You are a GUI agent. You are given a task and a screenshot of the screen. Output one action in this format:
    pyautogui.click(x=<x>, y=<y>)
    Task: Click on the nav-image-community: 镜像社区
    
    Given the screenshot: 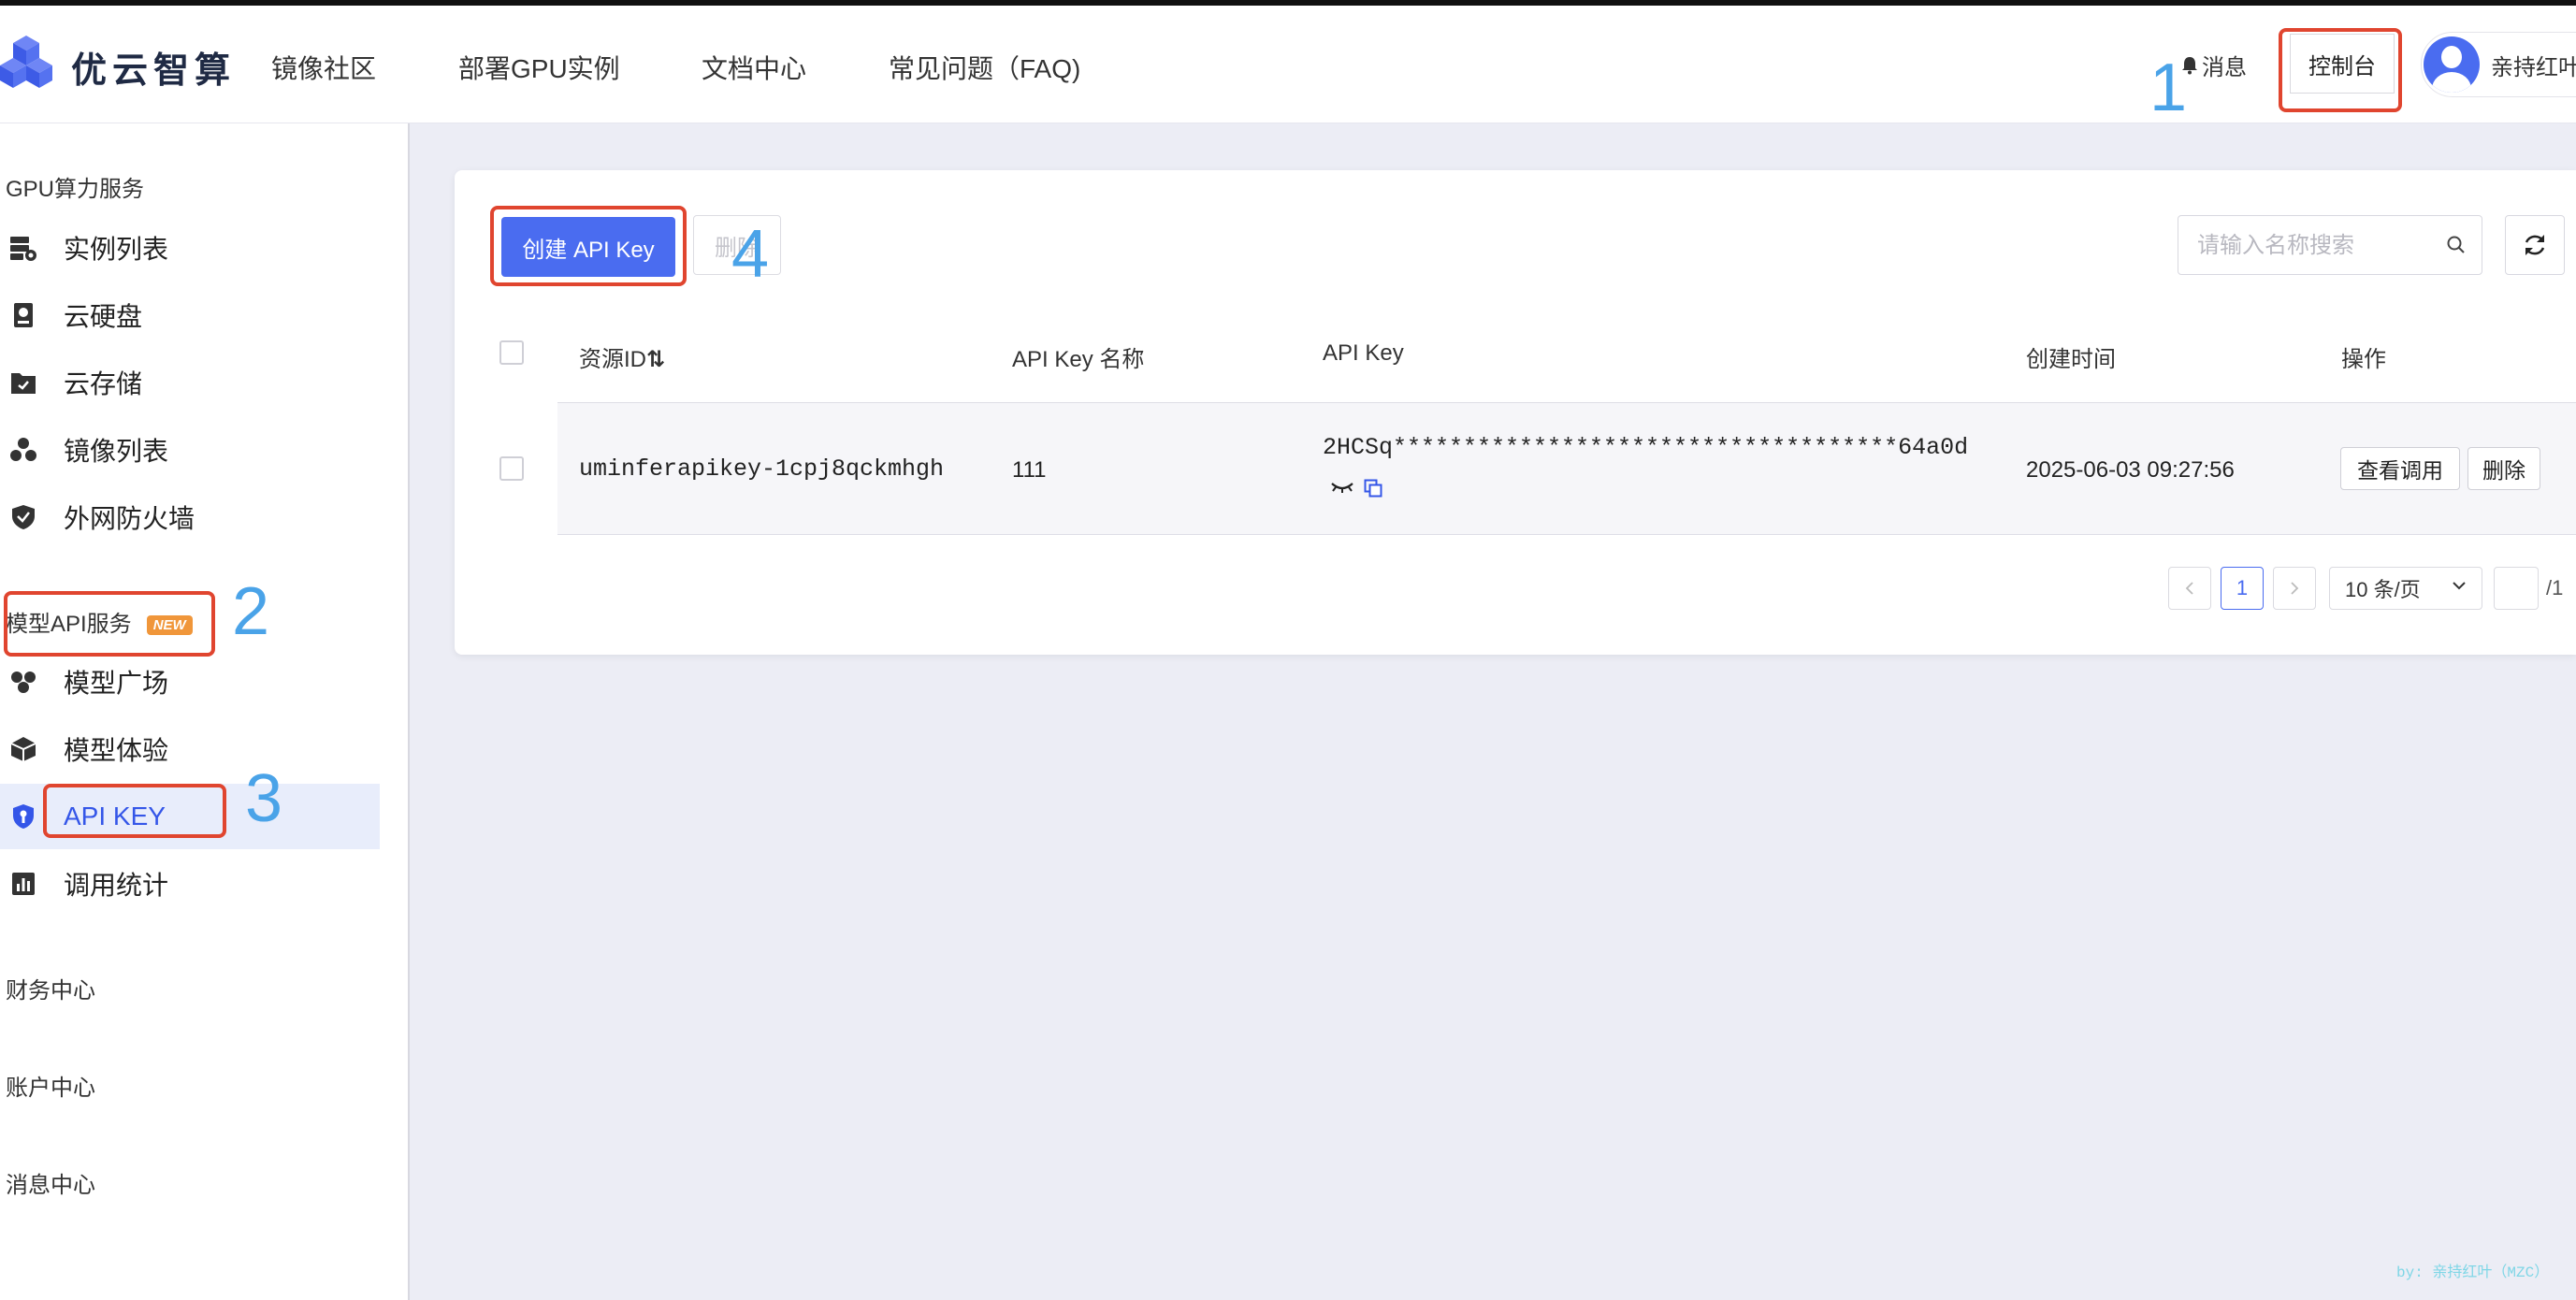 What is the action you would take?
    pyautogui.click(x=323, y=67)
    